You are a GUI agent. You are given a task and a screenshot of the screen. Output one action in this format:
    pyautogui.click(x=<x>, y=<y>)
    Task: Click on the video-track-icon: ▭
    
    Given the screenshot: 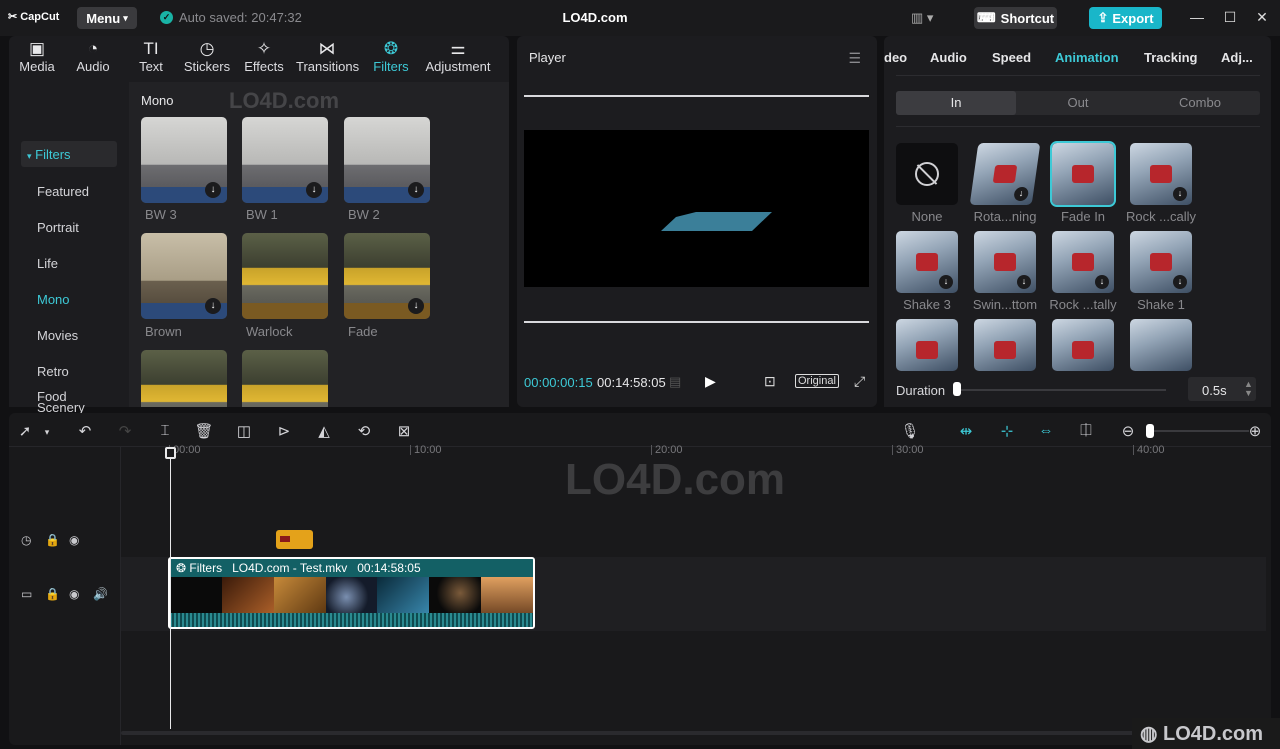 What is the action you would take?
    pyautogui.click(x=26, y=594)
    